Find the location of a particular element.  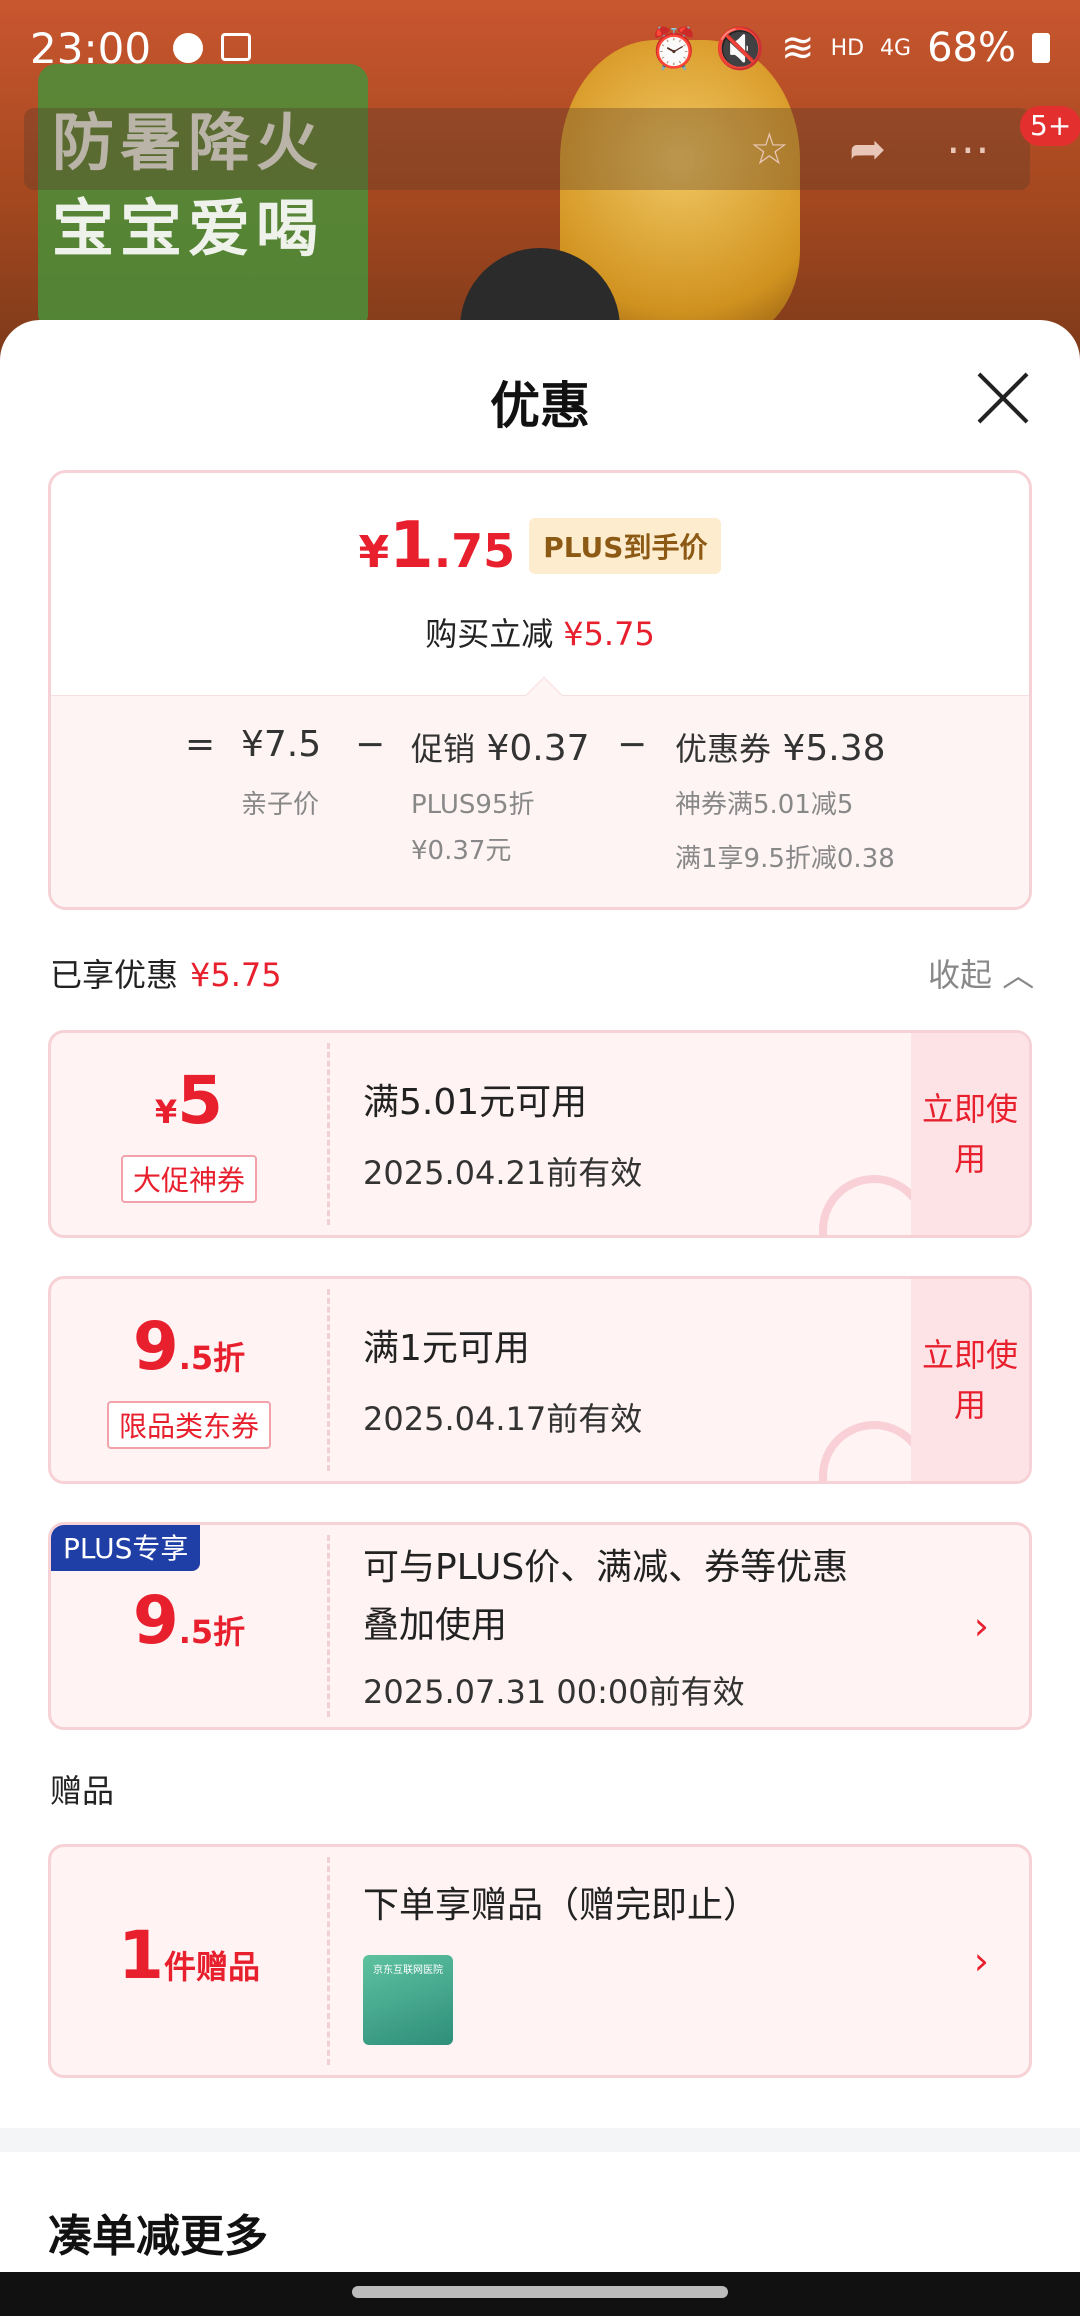

coupon-expiry: 2025.04.17前有效 is located at coordinates (503, 1419).